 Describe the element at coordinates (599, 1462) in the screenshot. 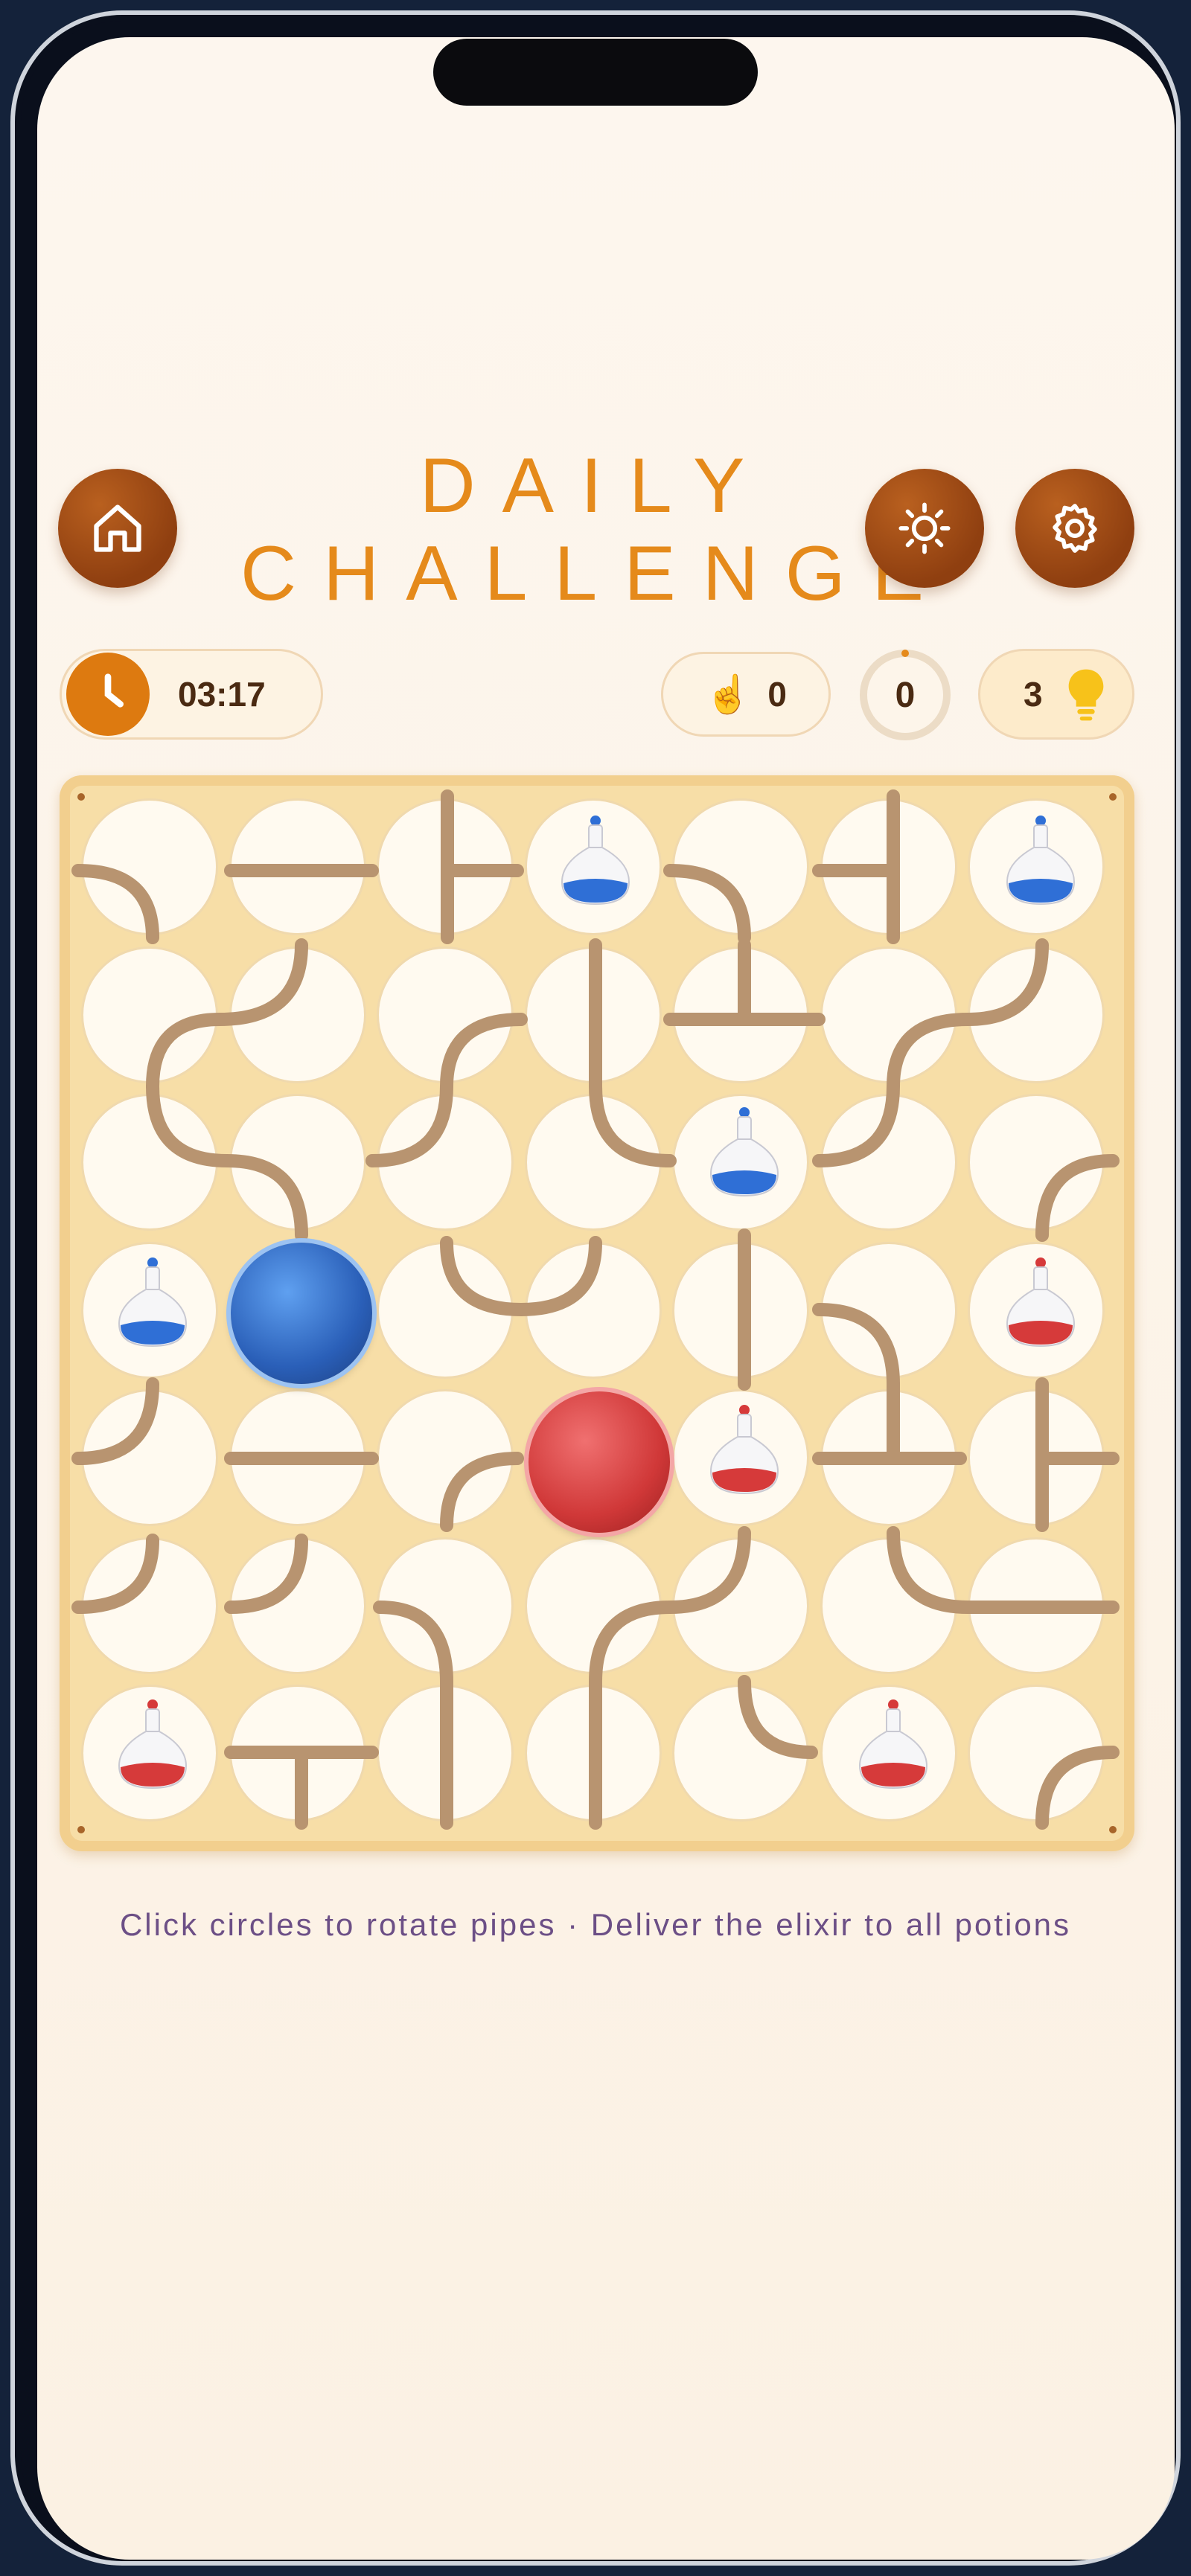

I see `red-elixir-source` at that location.